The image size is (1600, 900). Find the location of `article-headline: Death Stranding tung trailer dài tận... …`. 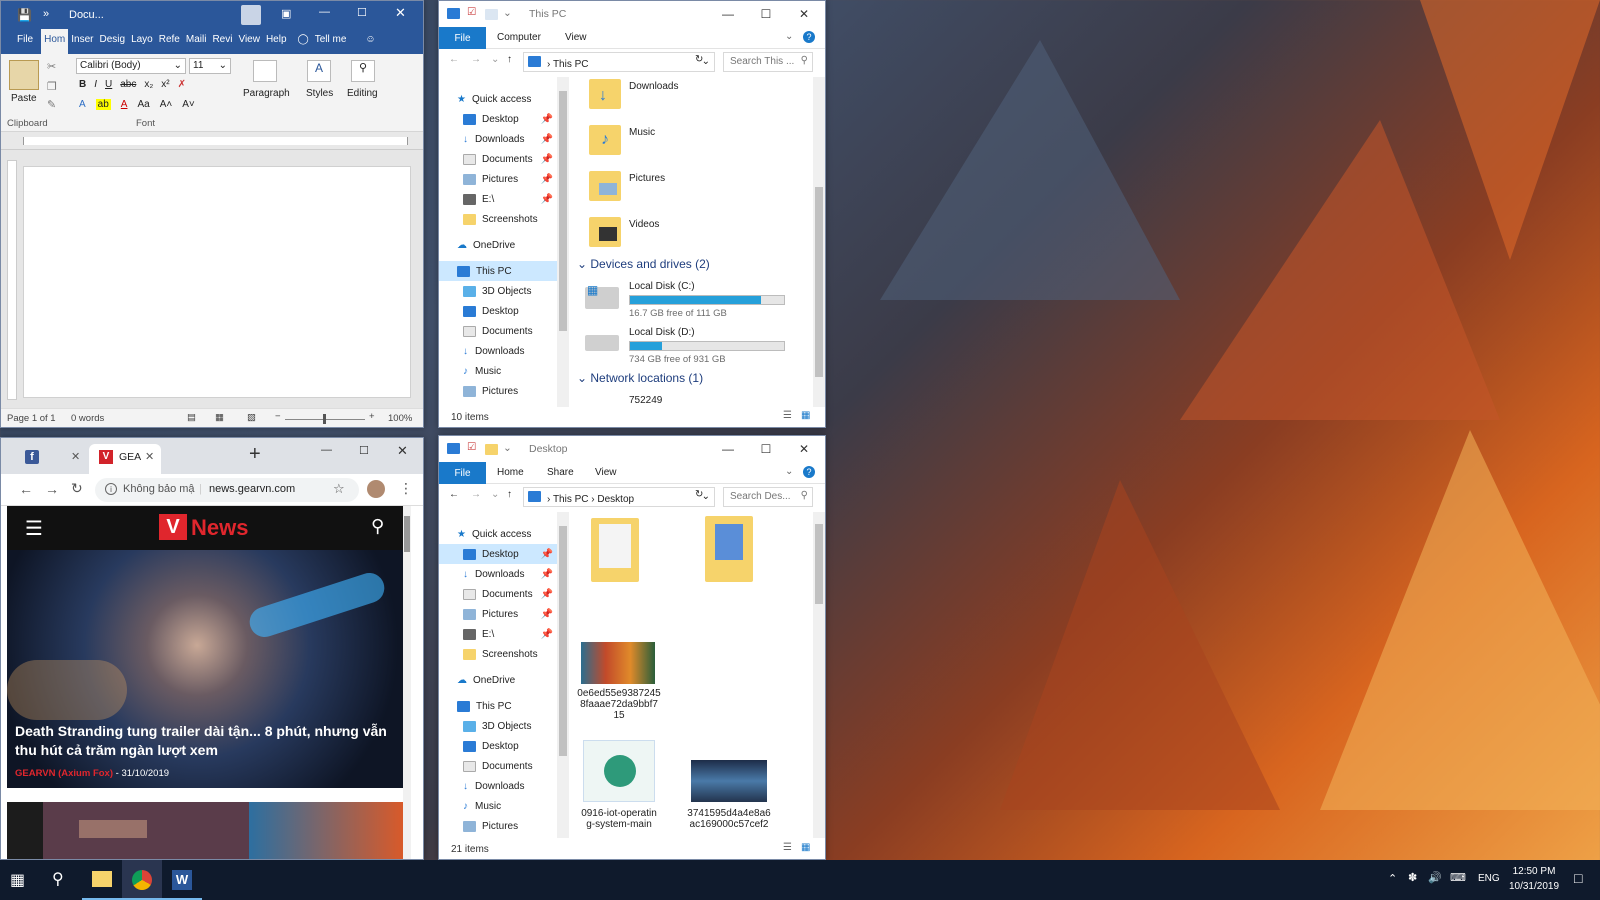

article-headline: Death Stranding tung trailer dài tận... … is located at coordinates (205, 741).